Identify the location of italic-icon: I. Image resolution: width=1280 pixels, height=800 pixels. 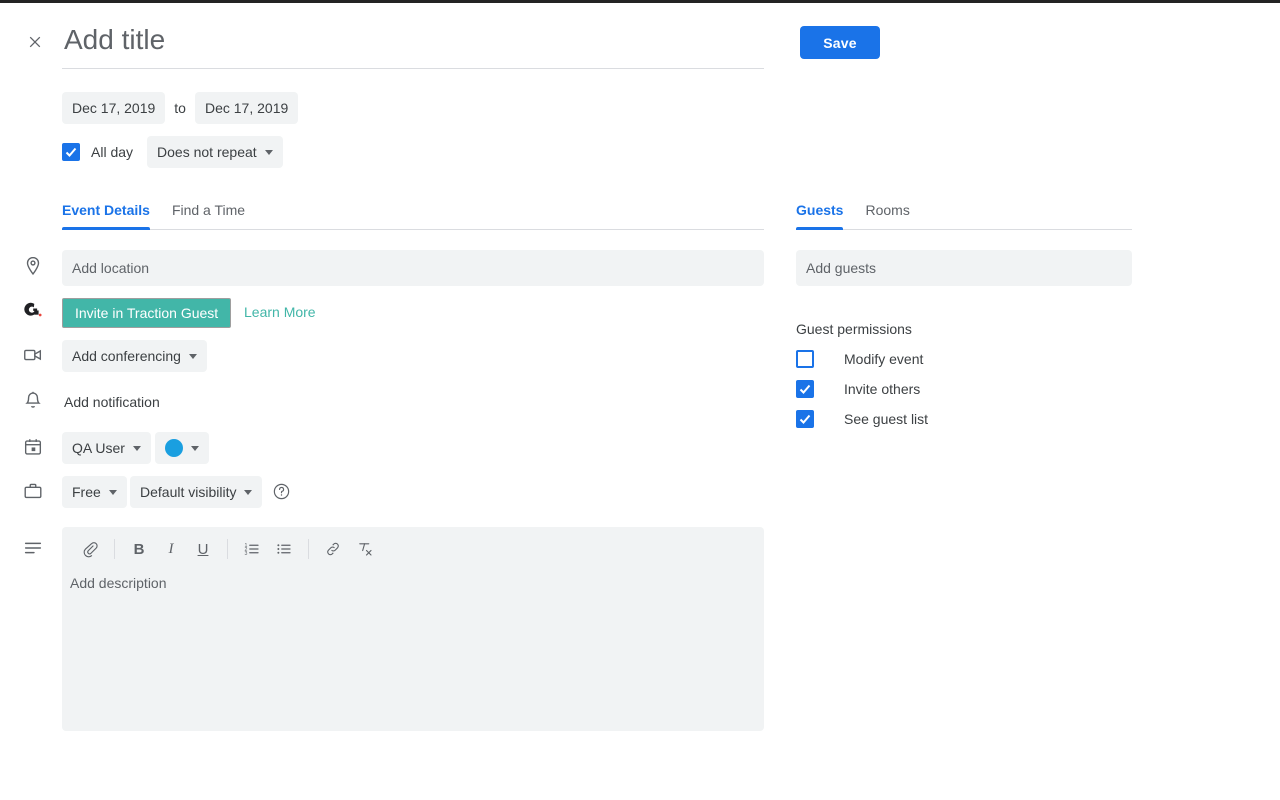
(171, 549).